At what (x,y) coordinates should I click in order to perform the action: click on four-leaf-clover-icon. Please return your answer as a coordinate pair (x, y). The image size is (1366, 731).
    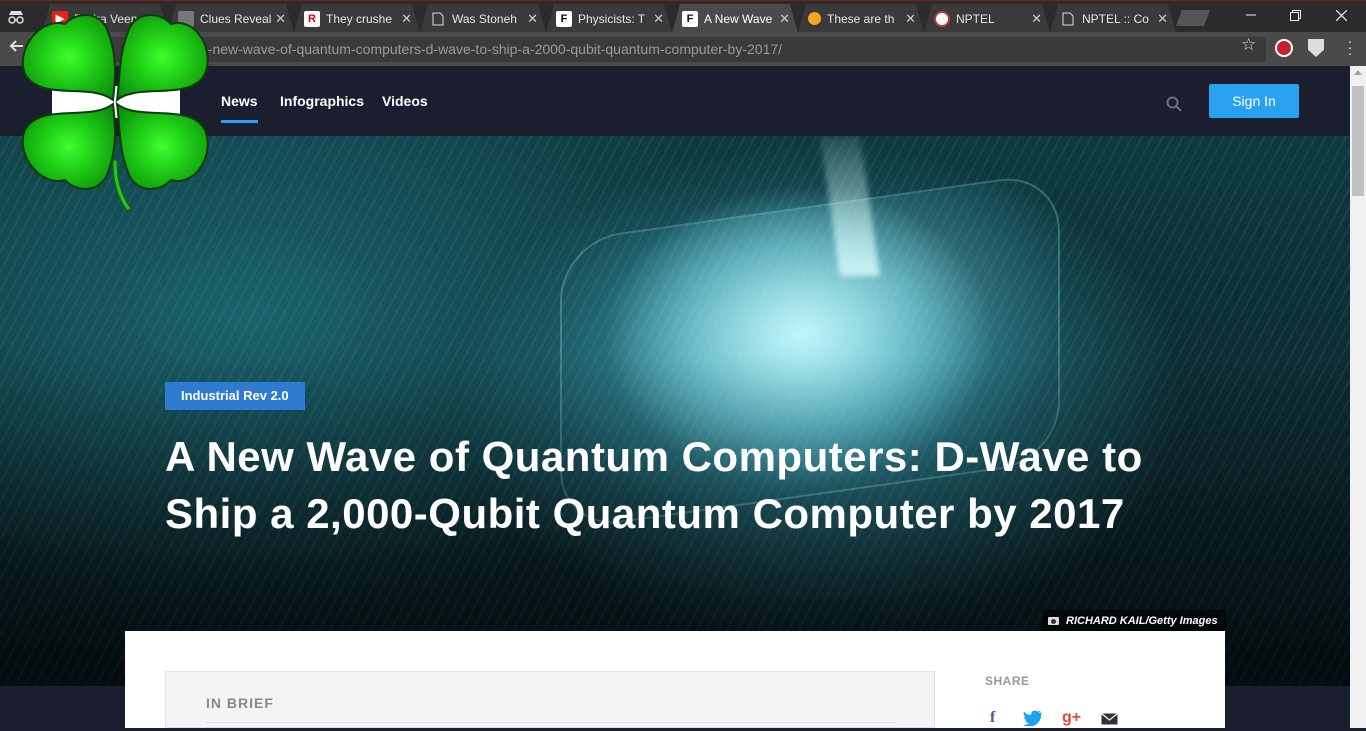
    Looking at the image, I should click on (115, 112).